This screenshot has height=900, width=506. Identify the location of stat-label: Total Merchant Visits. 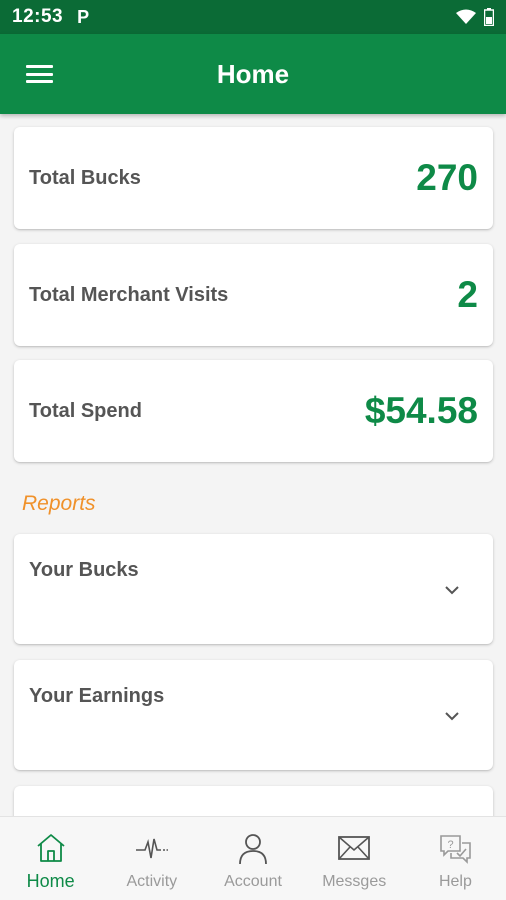
(129, 294).